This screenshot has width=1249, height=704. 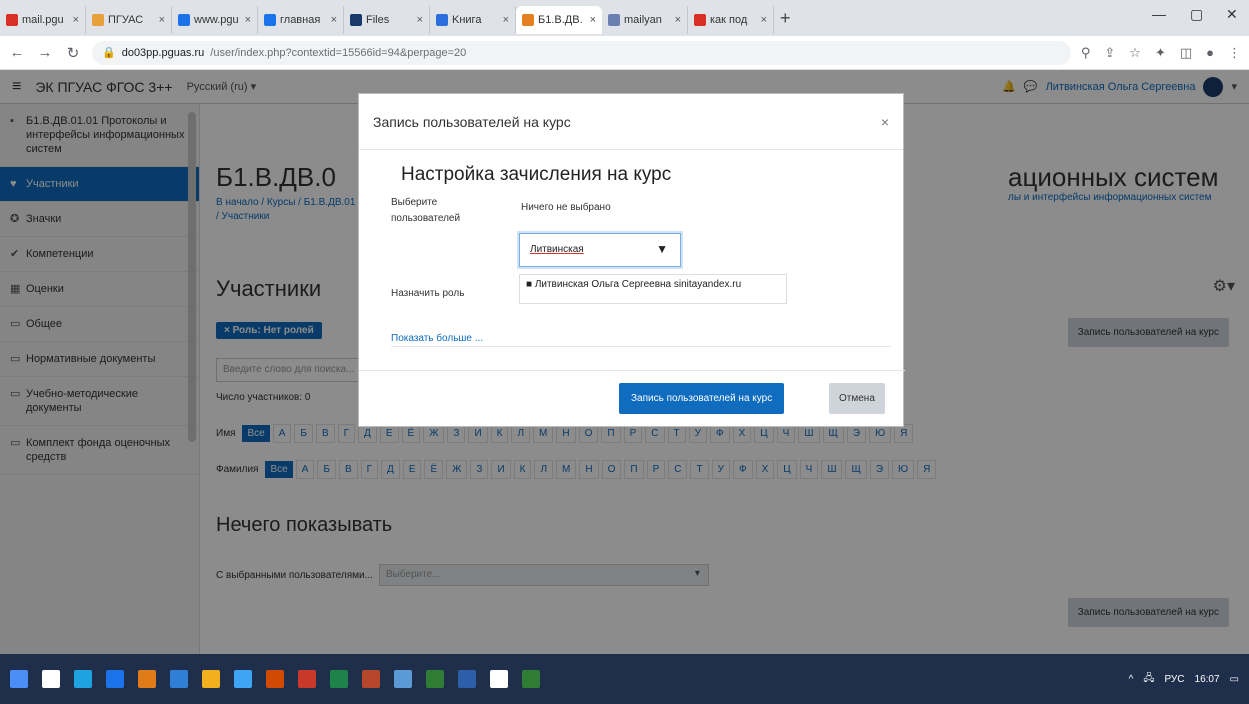 What do you see at coordinates (1174, 679) in the screenshot?
I see `language-indicator: РУС` at bounding box center [1174, 679].